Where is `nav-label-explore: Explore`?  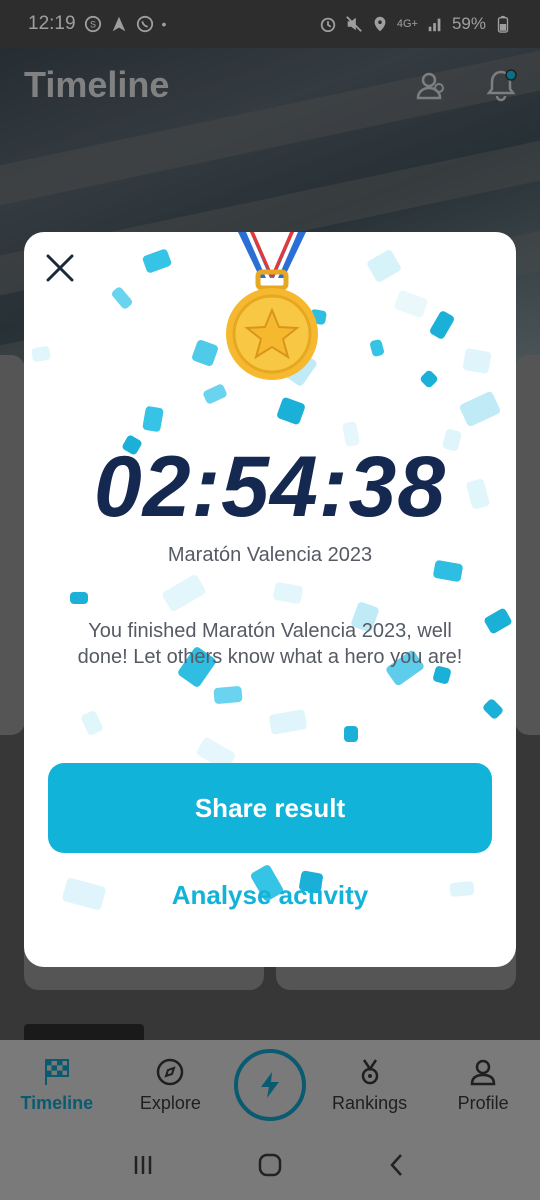 nav-label-explore: Explore is located at coordinates (170, 1102).